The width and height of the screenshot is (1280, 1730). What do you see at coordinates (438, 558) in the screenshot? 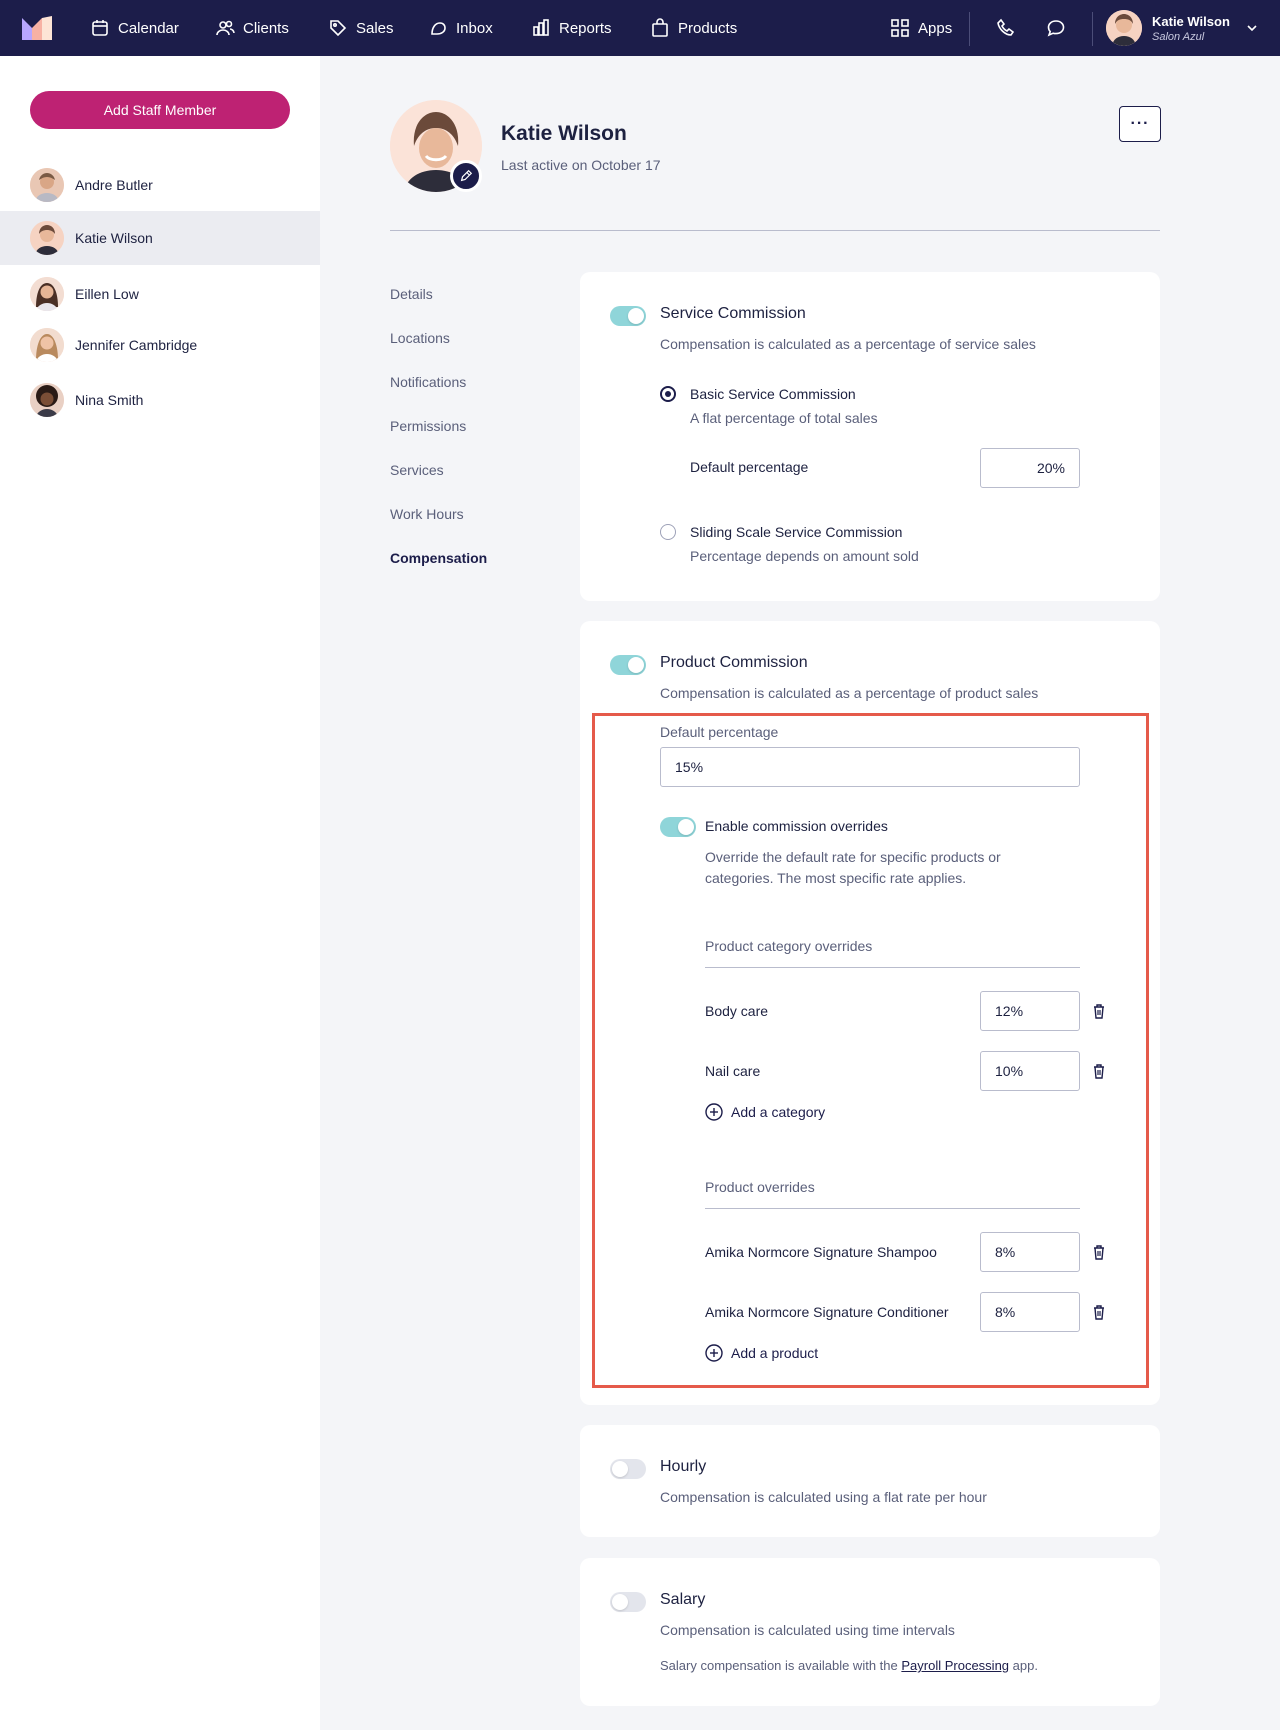
I see `section-nav-compensation: Compensation` at bounding box center [438, 558].